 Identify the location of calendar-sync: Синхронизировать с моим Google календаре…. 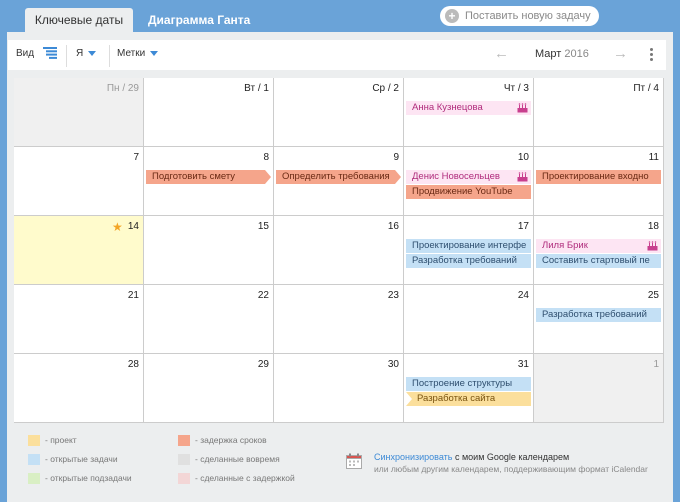
(508, 467).